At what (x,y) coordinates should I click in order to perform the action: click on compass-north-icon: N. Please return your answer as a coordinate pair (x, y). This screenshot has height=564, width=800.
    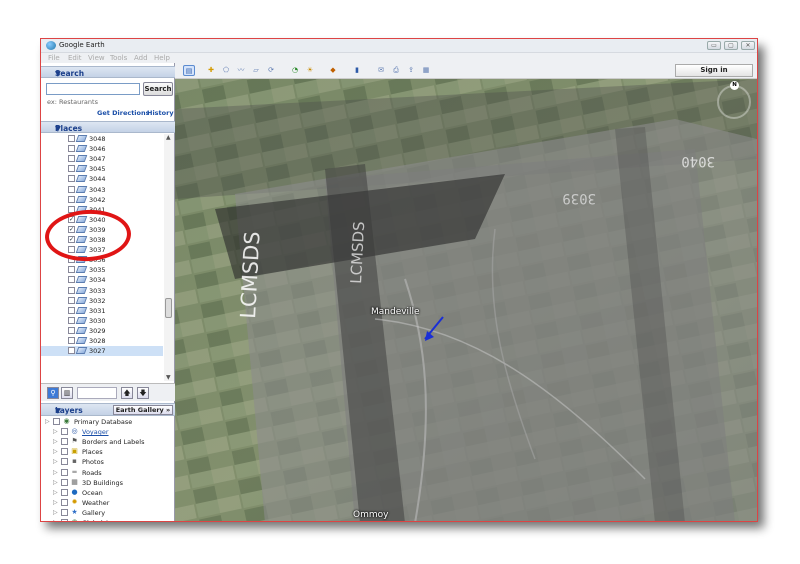
    Looking at the image, I should click on (734, 85).